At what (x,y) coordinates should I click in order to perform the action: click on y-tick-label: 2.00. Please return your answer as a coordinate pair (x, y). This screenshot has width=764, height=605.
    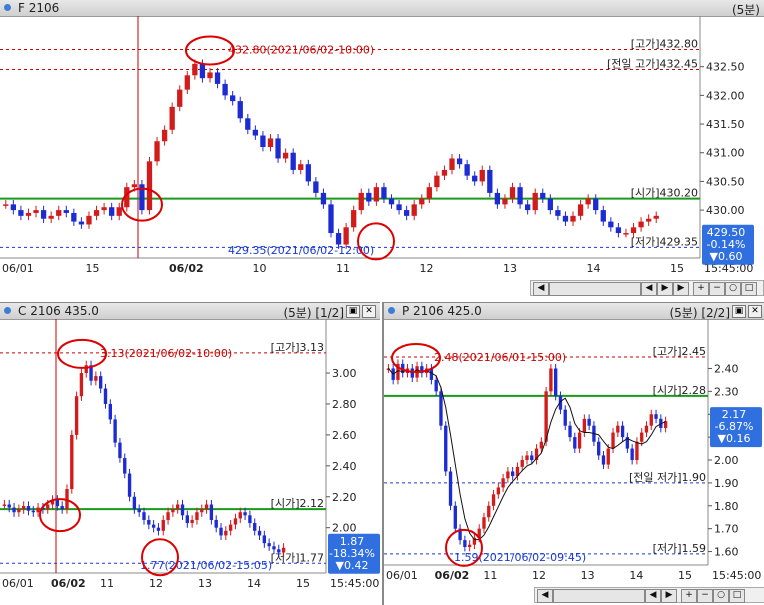
    Looking at the image, I should click on (344, 528).